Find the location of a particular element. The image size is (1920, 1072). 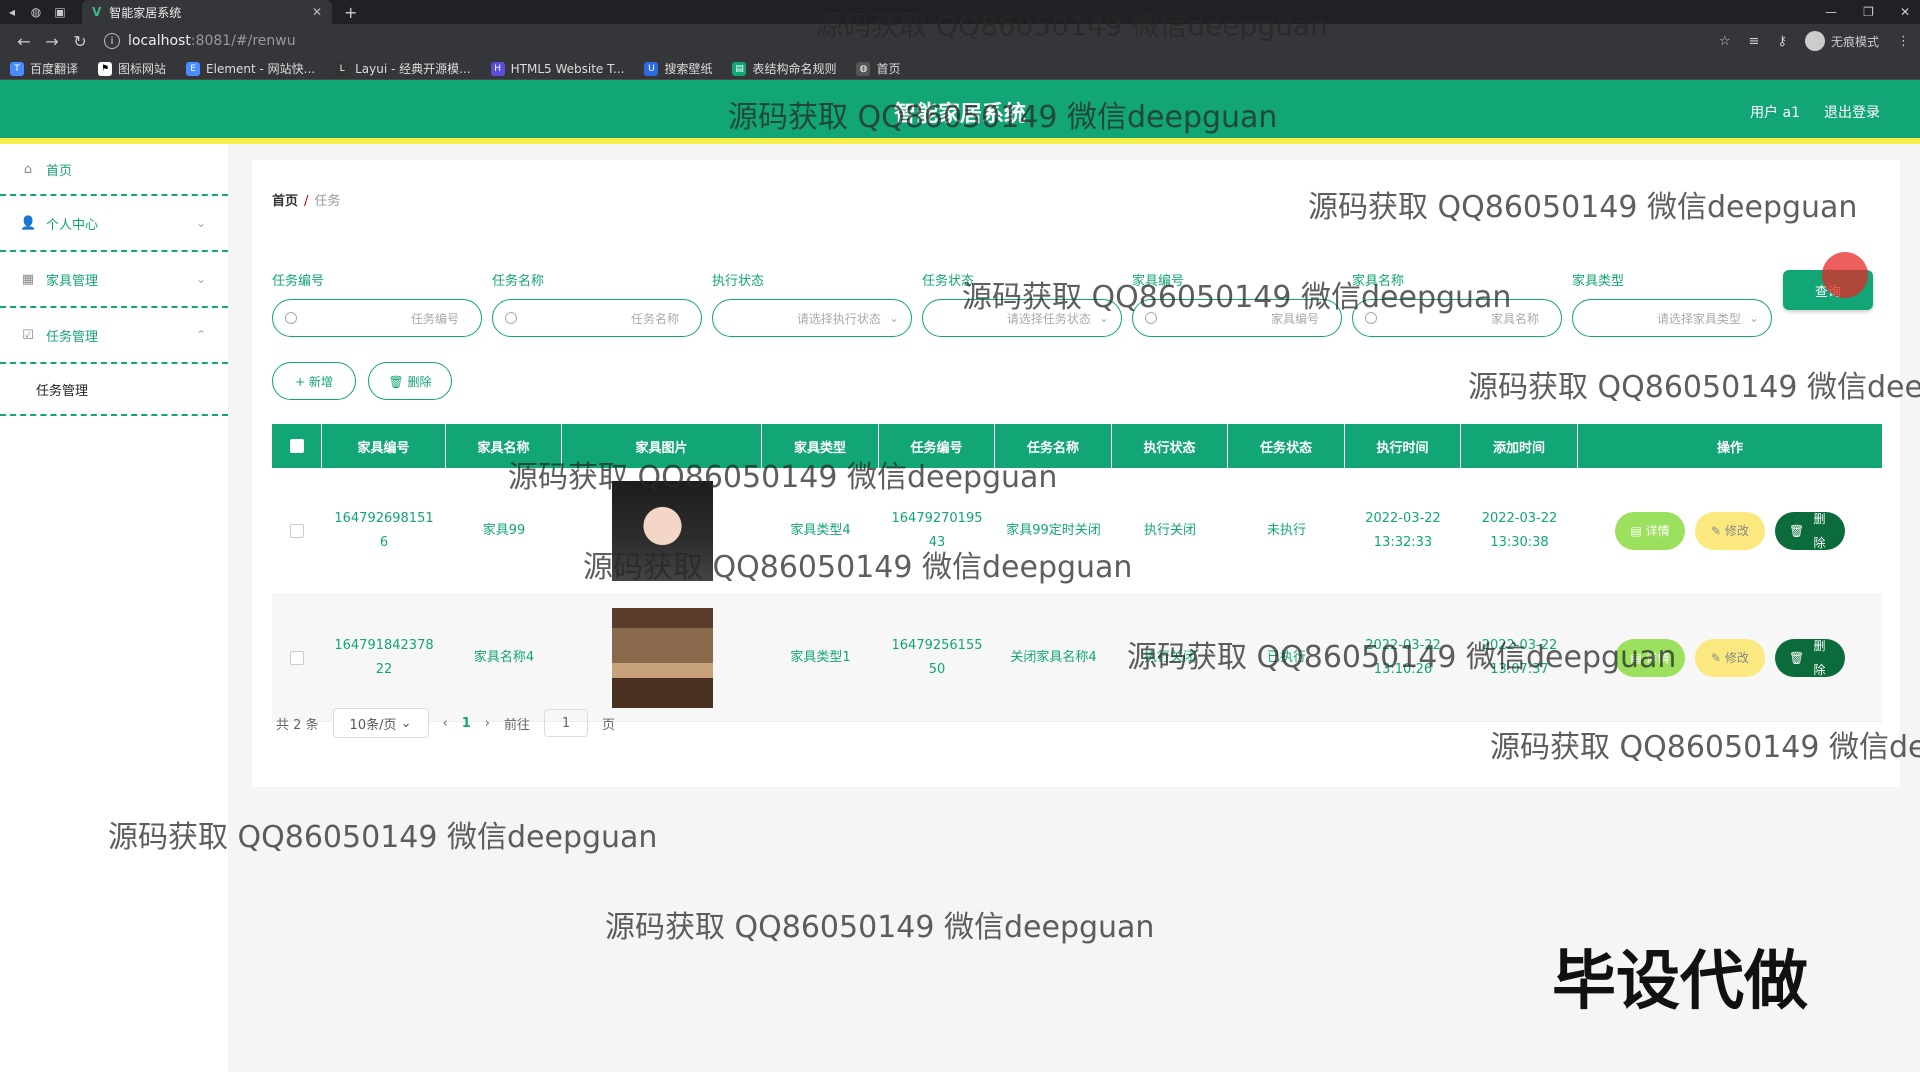

col-header: 任务状态 is located at coordinates (1286, 446).